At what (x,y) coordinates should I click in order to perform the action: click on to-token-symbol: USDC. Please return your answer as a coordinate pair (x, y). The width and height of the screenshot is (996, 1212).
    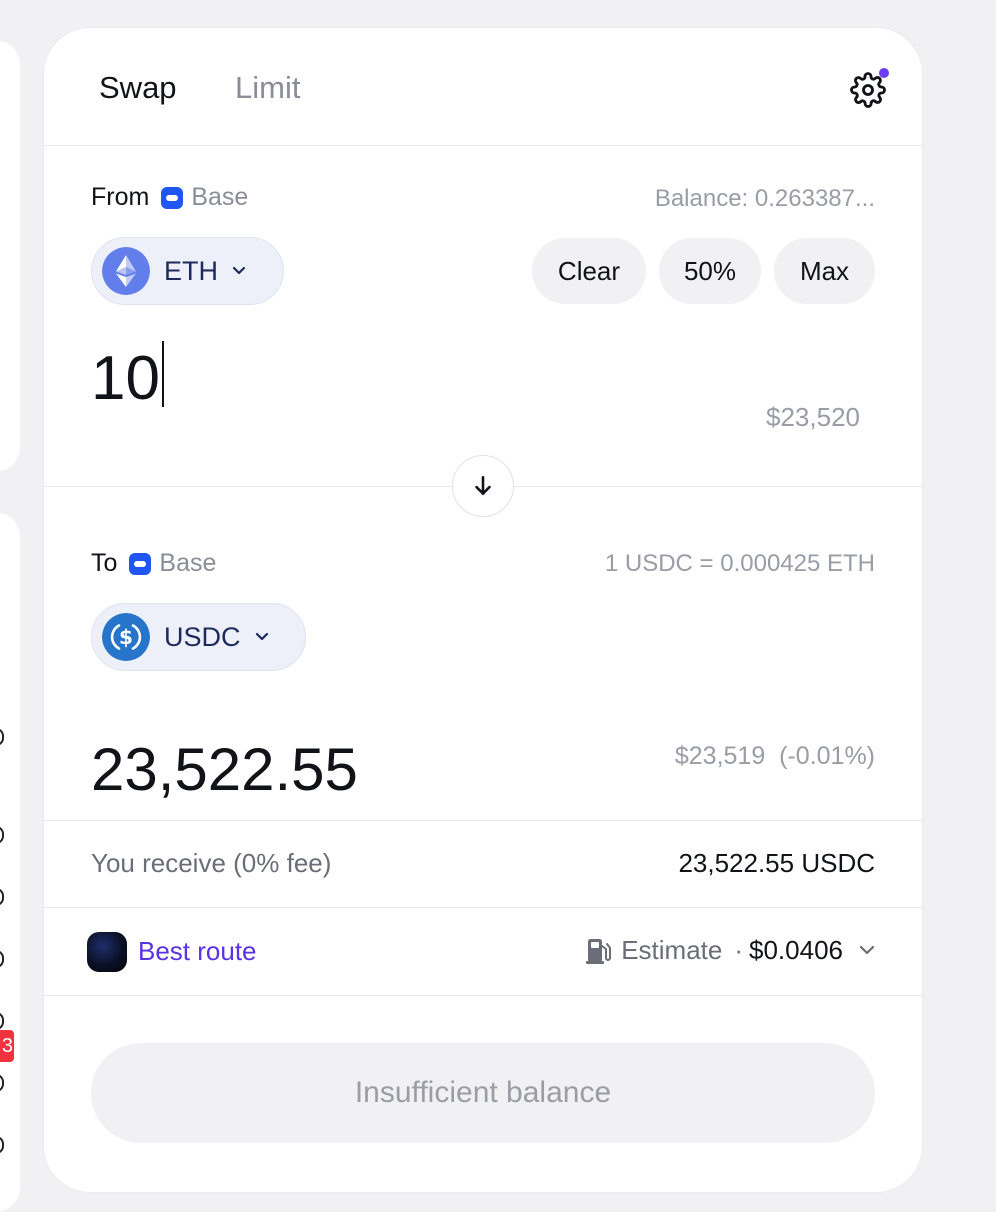
    Looking at the image, I should click on (202, 636).